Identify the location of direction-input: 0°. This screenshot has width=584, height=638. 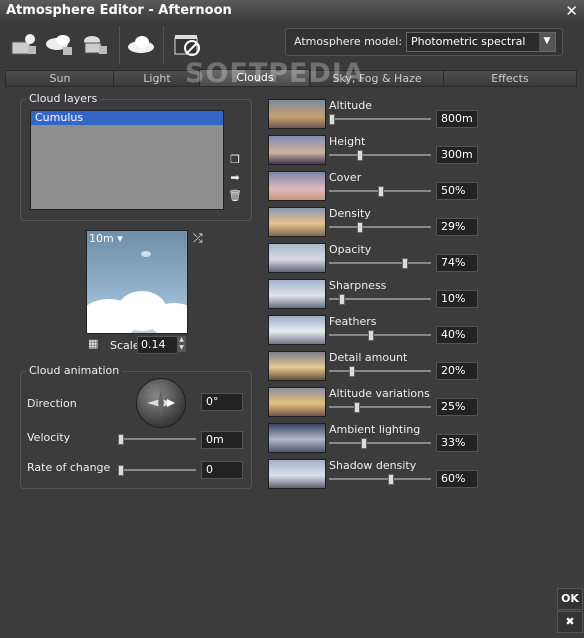
(222, 402).